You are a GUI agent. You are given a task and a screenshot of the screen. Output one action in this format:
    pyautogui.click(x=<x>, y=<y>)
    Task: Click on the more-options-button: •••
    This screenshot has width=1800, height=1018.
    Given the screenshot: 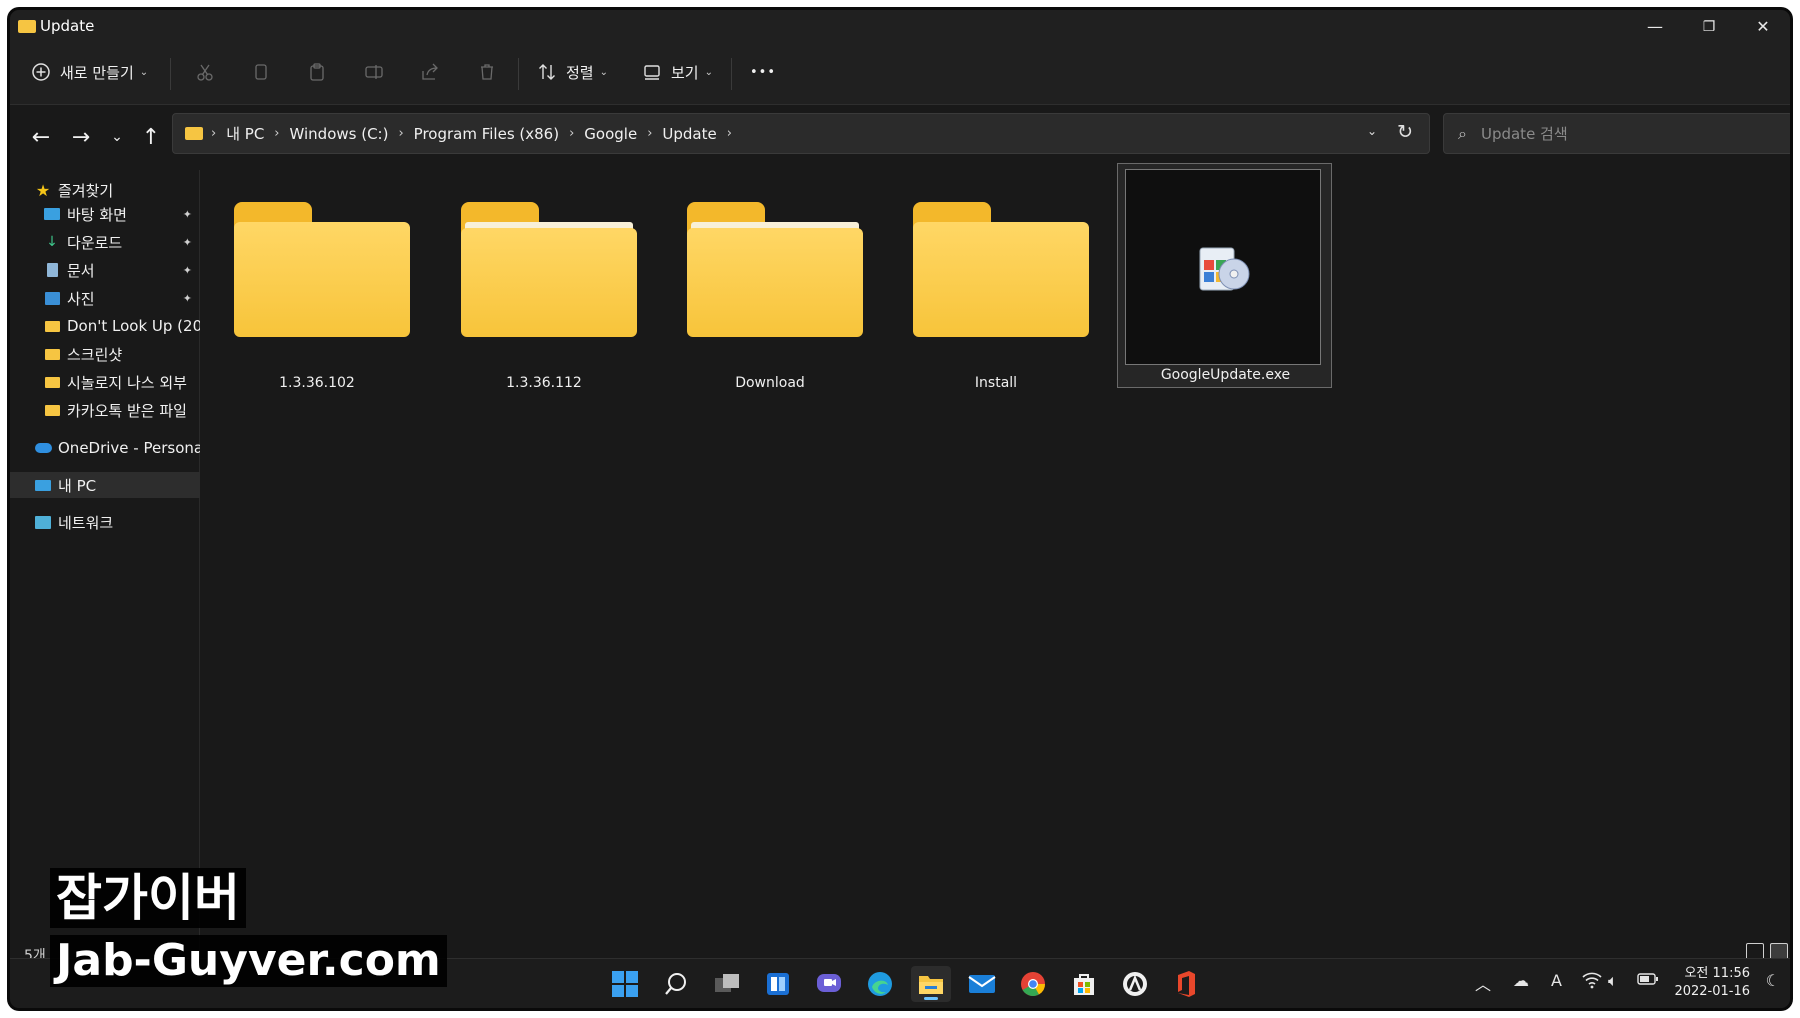 What is the action you would take?
    pyautogui.click(x=763, y=72)
    